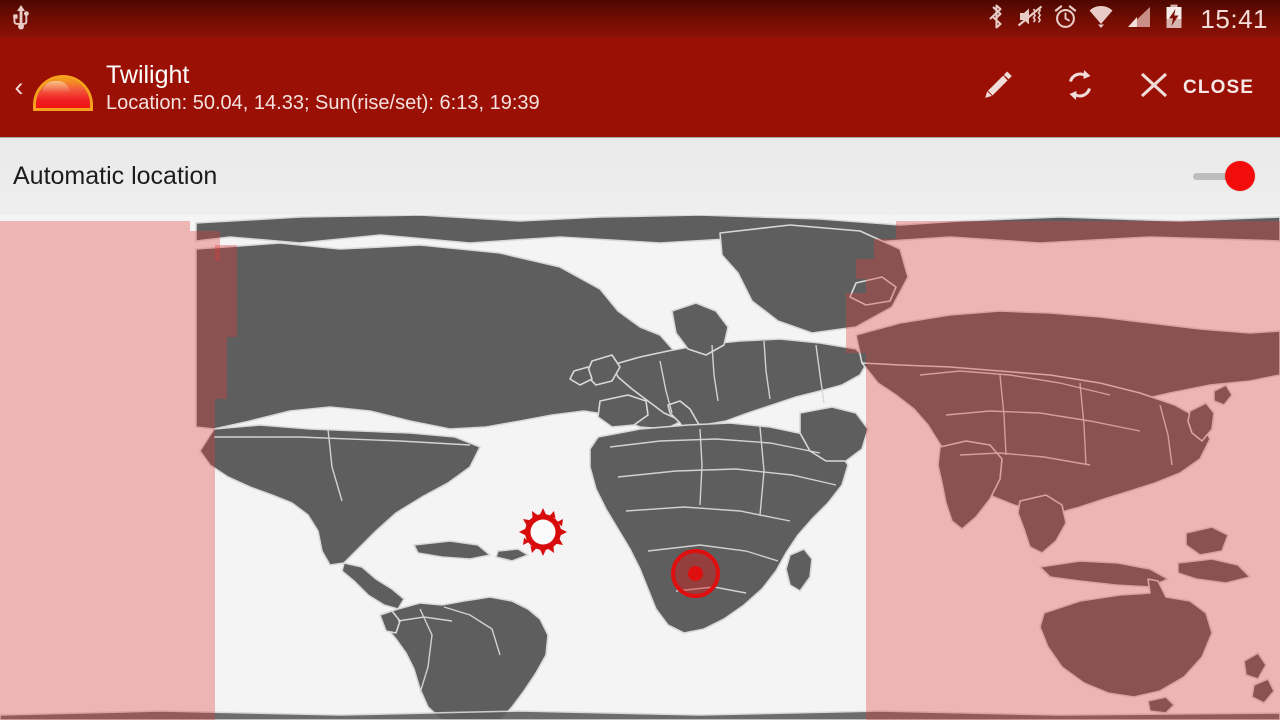 The width and height of the screenshot is (1280, 720). I want to click on status-bar-right-icons: 15:41, so click(1133, 19).